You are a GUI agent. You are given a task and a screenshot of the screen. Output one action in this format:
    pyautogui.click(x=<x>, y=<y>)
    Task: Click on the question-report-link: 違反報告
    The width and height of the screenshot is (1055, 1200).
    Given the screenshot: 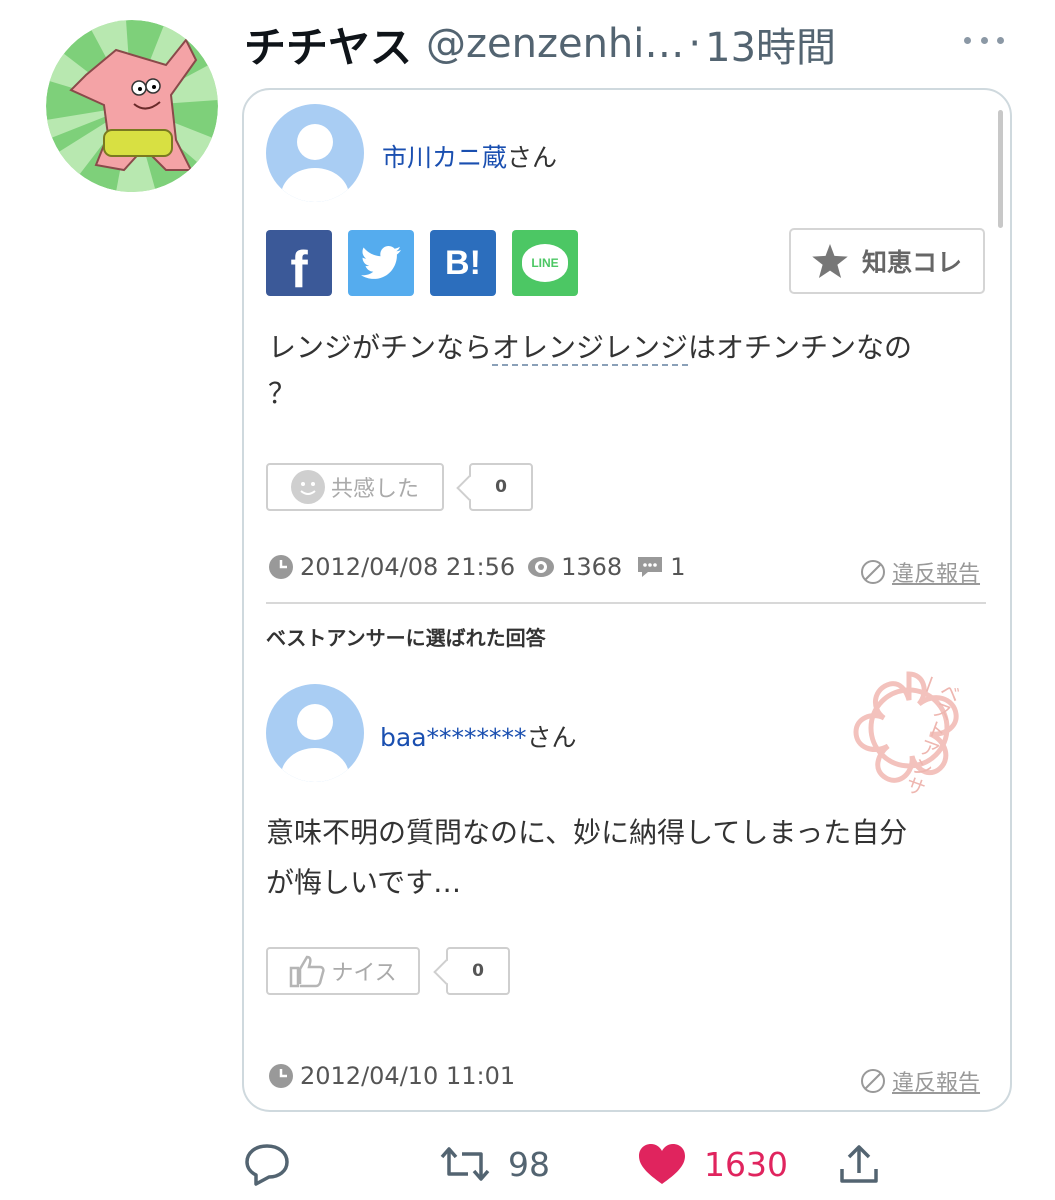 What is the action you would take?
    pyautogui.click(x=920, y=572)
    